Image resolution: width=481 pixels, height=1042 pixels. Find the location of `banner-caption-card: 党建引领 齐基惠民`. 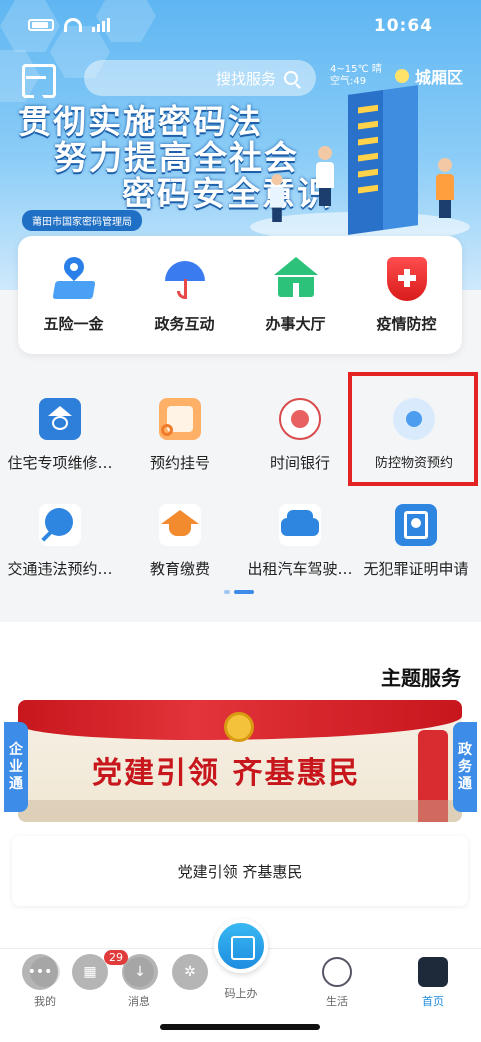

banner-caption-card: 党建引领 齐基惠民 is located at coordinates (240, 871).